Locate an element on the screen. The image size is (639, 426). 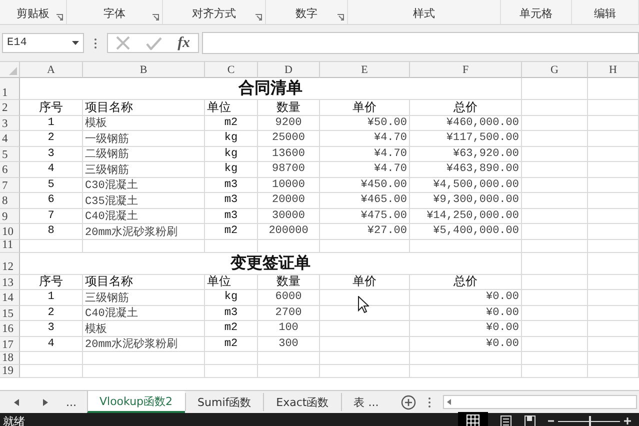
check-icon is located at coordinates (154, 43).